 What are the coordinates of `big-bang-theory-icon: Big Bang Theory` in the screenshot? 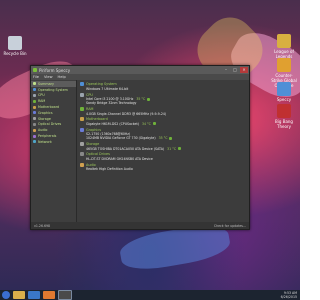 It's located at (284, 116).